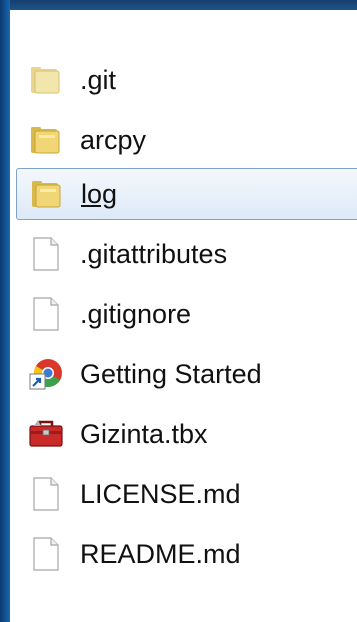  I want to click on list-item-git: .git, so click(186, 80).